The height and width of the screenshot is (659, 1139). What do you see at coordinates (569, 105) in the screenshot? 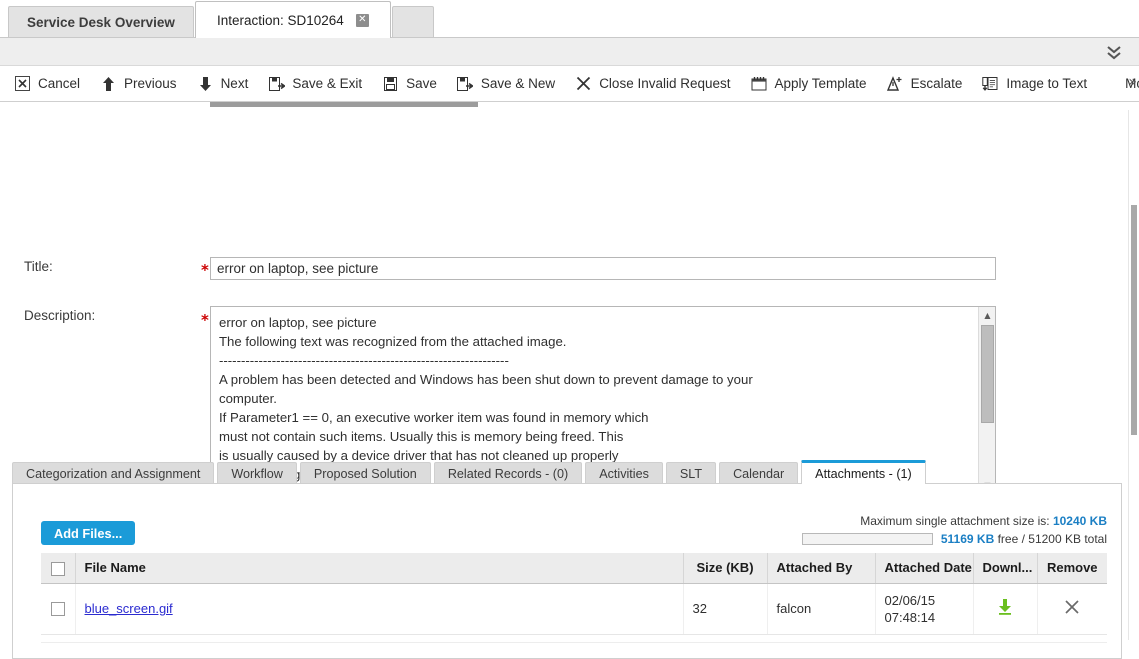
I see `horizontal-scrollbar-track` at bounding box center [569, 105].